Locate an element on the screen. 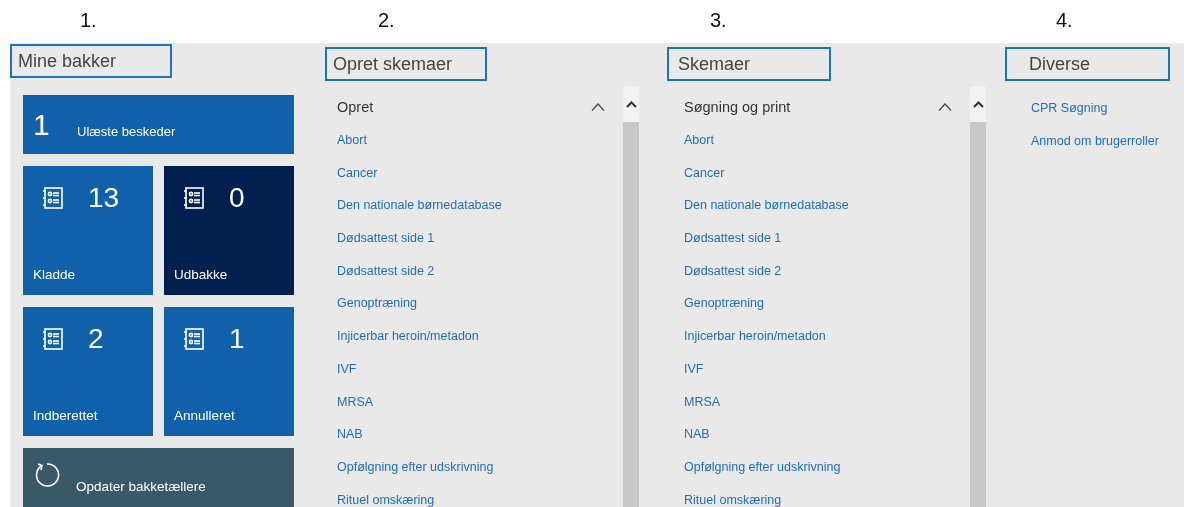  section-number: 4. is located at coordinates (1064, 20).